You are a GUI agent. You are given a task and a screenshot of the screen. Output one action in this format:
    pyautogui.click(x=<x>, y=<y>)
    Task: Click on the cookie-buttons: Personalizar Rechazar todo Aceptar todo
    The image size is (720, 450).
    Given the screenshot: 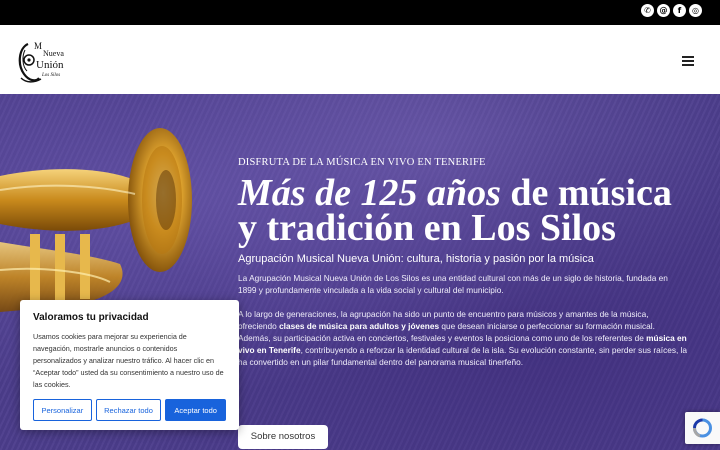 What is the action you would take?
    pyautogui.click(x=129, y=410)
    